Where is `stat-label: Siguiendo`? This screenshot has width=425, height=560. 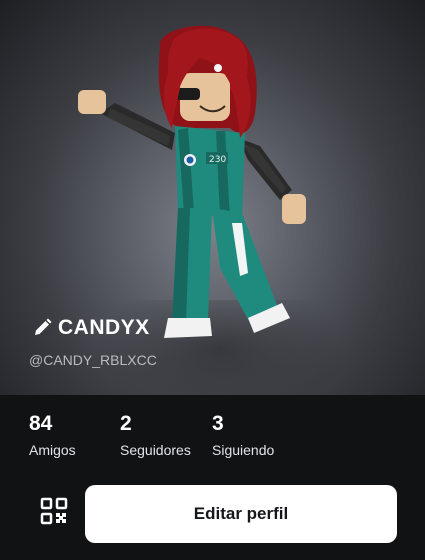 stat-label: Siguiendo is located at coordinates (243, 450).